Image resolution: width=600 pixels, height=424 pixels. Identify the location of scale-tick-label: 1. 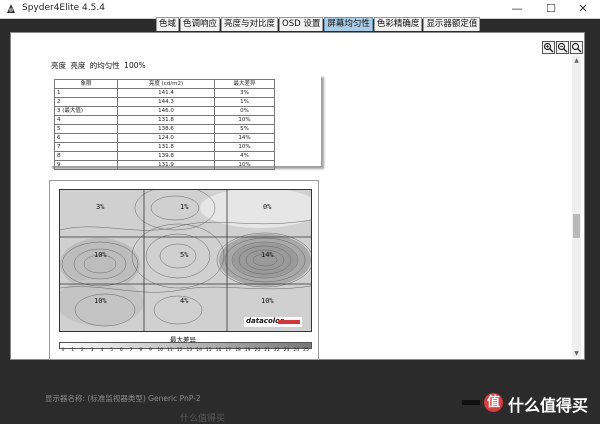
(73, 350).